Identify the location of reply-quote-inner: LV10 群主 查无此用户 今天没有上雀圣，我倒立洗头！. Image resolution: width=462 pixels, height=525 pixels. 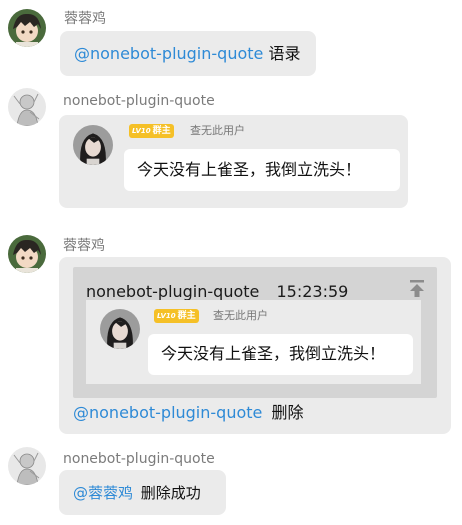
(253, 342).